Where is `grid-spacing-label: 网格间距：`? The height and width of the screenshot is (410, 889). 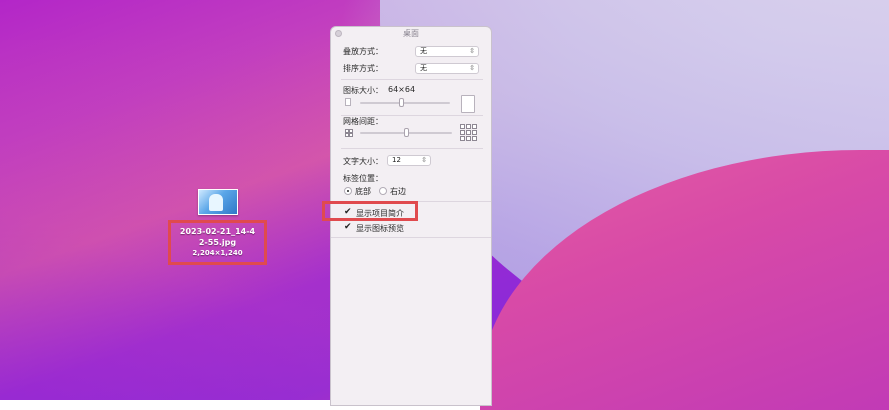 grid-spacing-label: 网格间距： is located at coordinates (363, 121).